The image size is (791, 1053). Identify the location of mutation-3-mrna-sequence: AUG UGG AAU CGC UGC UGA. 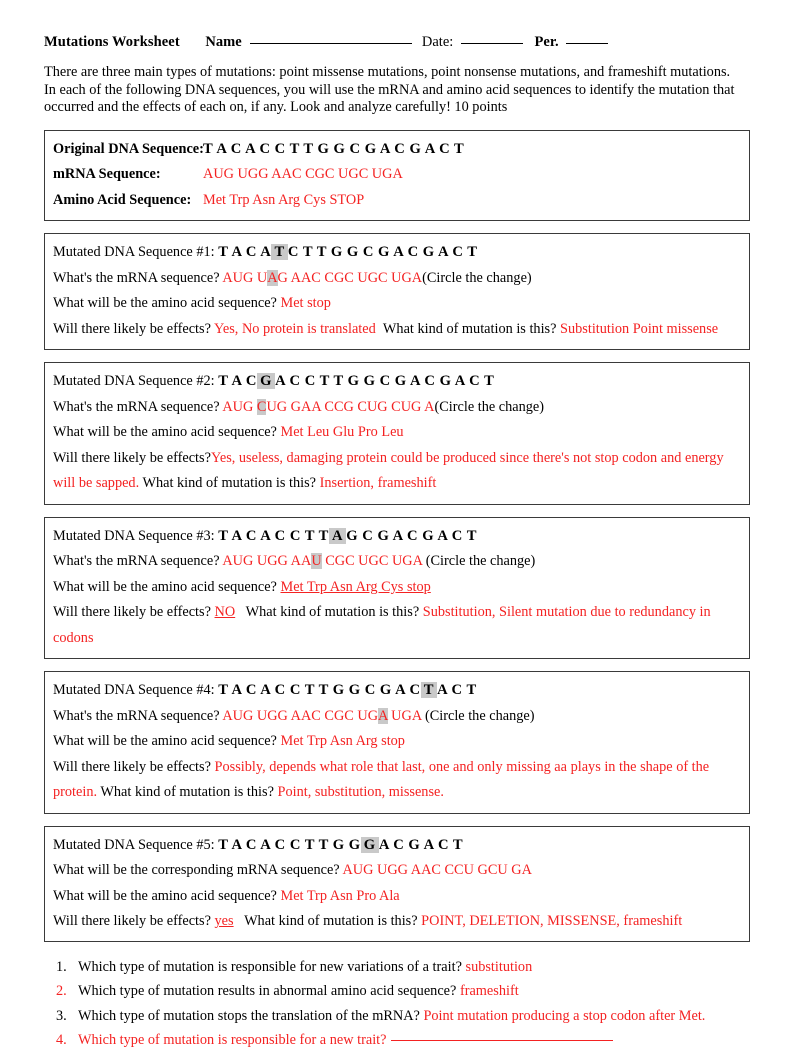
(323, 561).